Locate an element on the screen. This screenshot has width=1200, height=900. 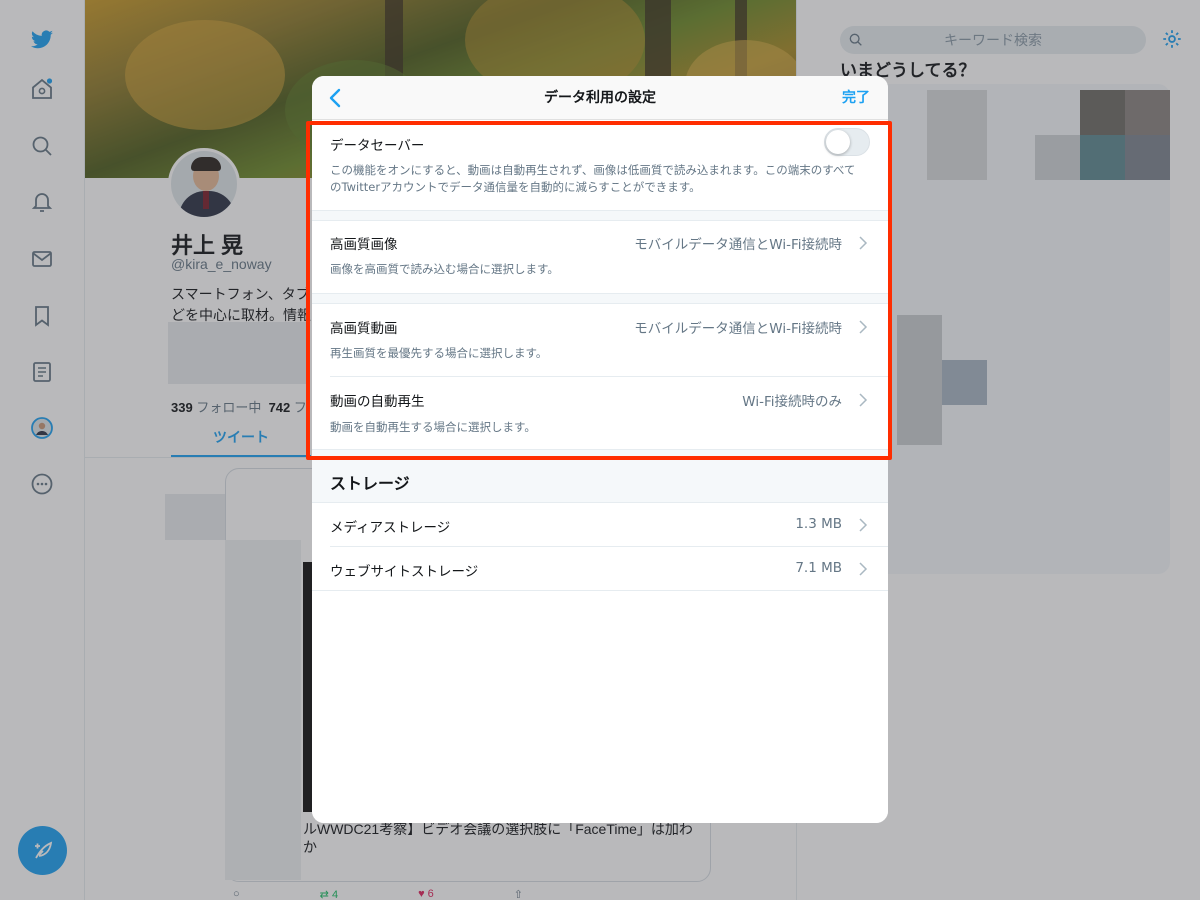
media-storage-row: メディアストレージ 1.3 MB is located at coordinates (600, 524).